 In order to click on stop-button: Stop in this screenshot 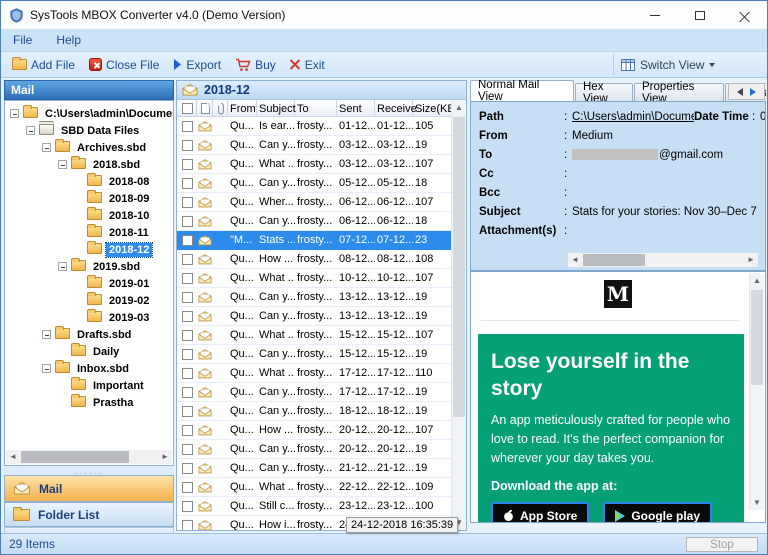, I will do `click(722, 544)`.